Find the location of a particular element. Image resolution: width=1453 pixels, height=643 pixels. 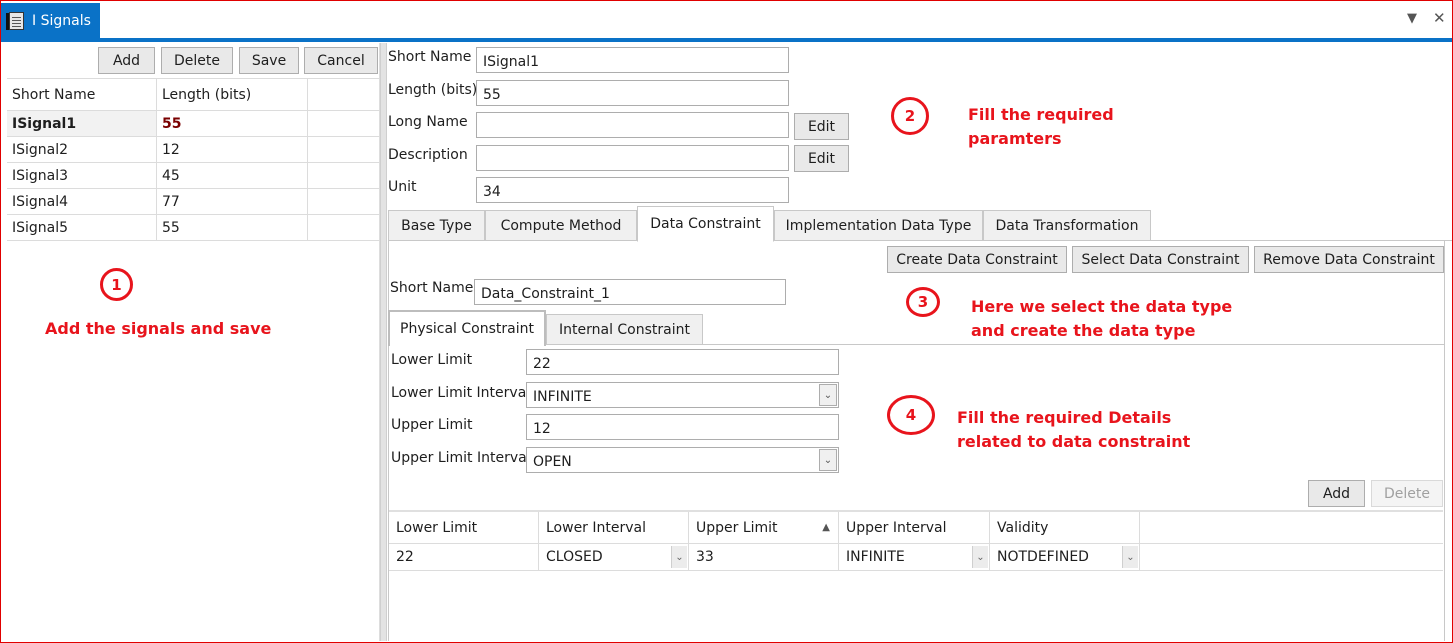

tab-internal-constraint: Internal Constraint is located at coordinates (624, 329).